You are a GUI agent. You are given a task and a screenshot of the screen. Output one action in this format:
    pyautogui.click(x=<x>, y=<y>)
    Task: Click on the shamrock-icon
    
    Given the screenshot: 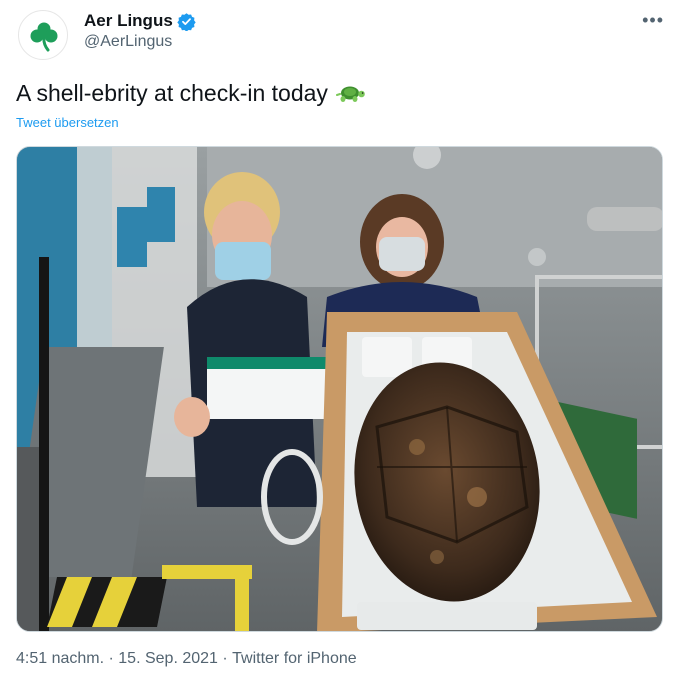 What is the action you would take?
    pyautogui.click(x=44, y=37)
    